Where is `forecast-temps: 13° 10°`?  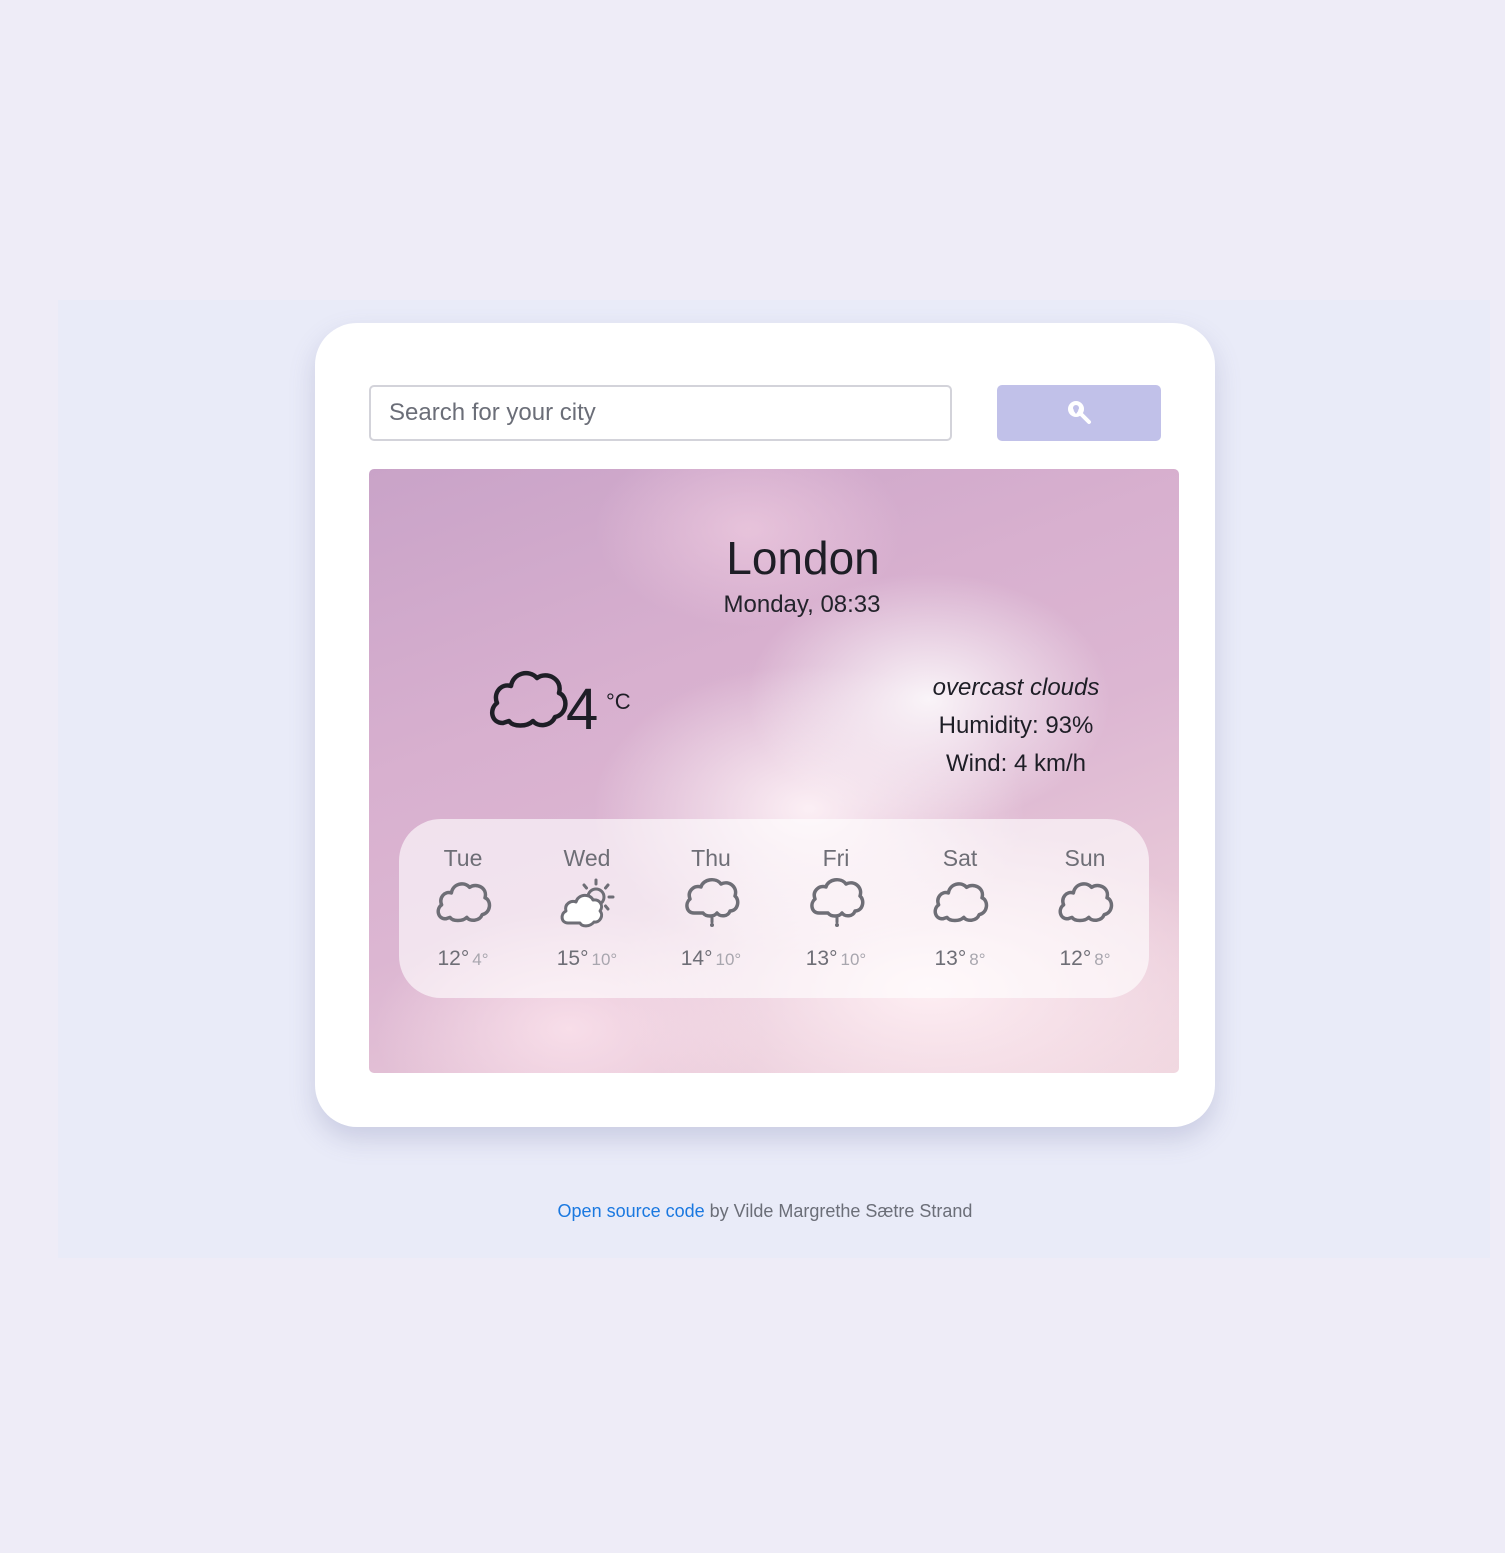 forecast-temps: 13° 10° is located at coordinates (836, 959).